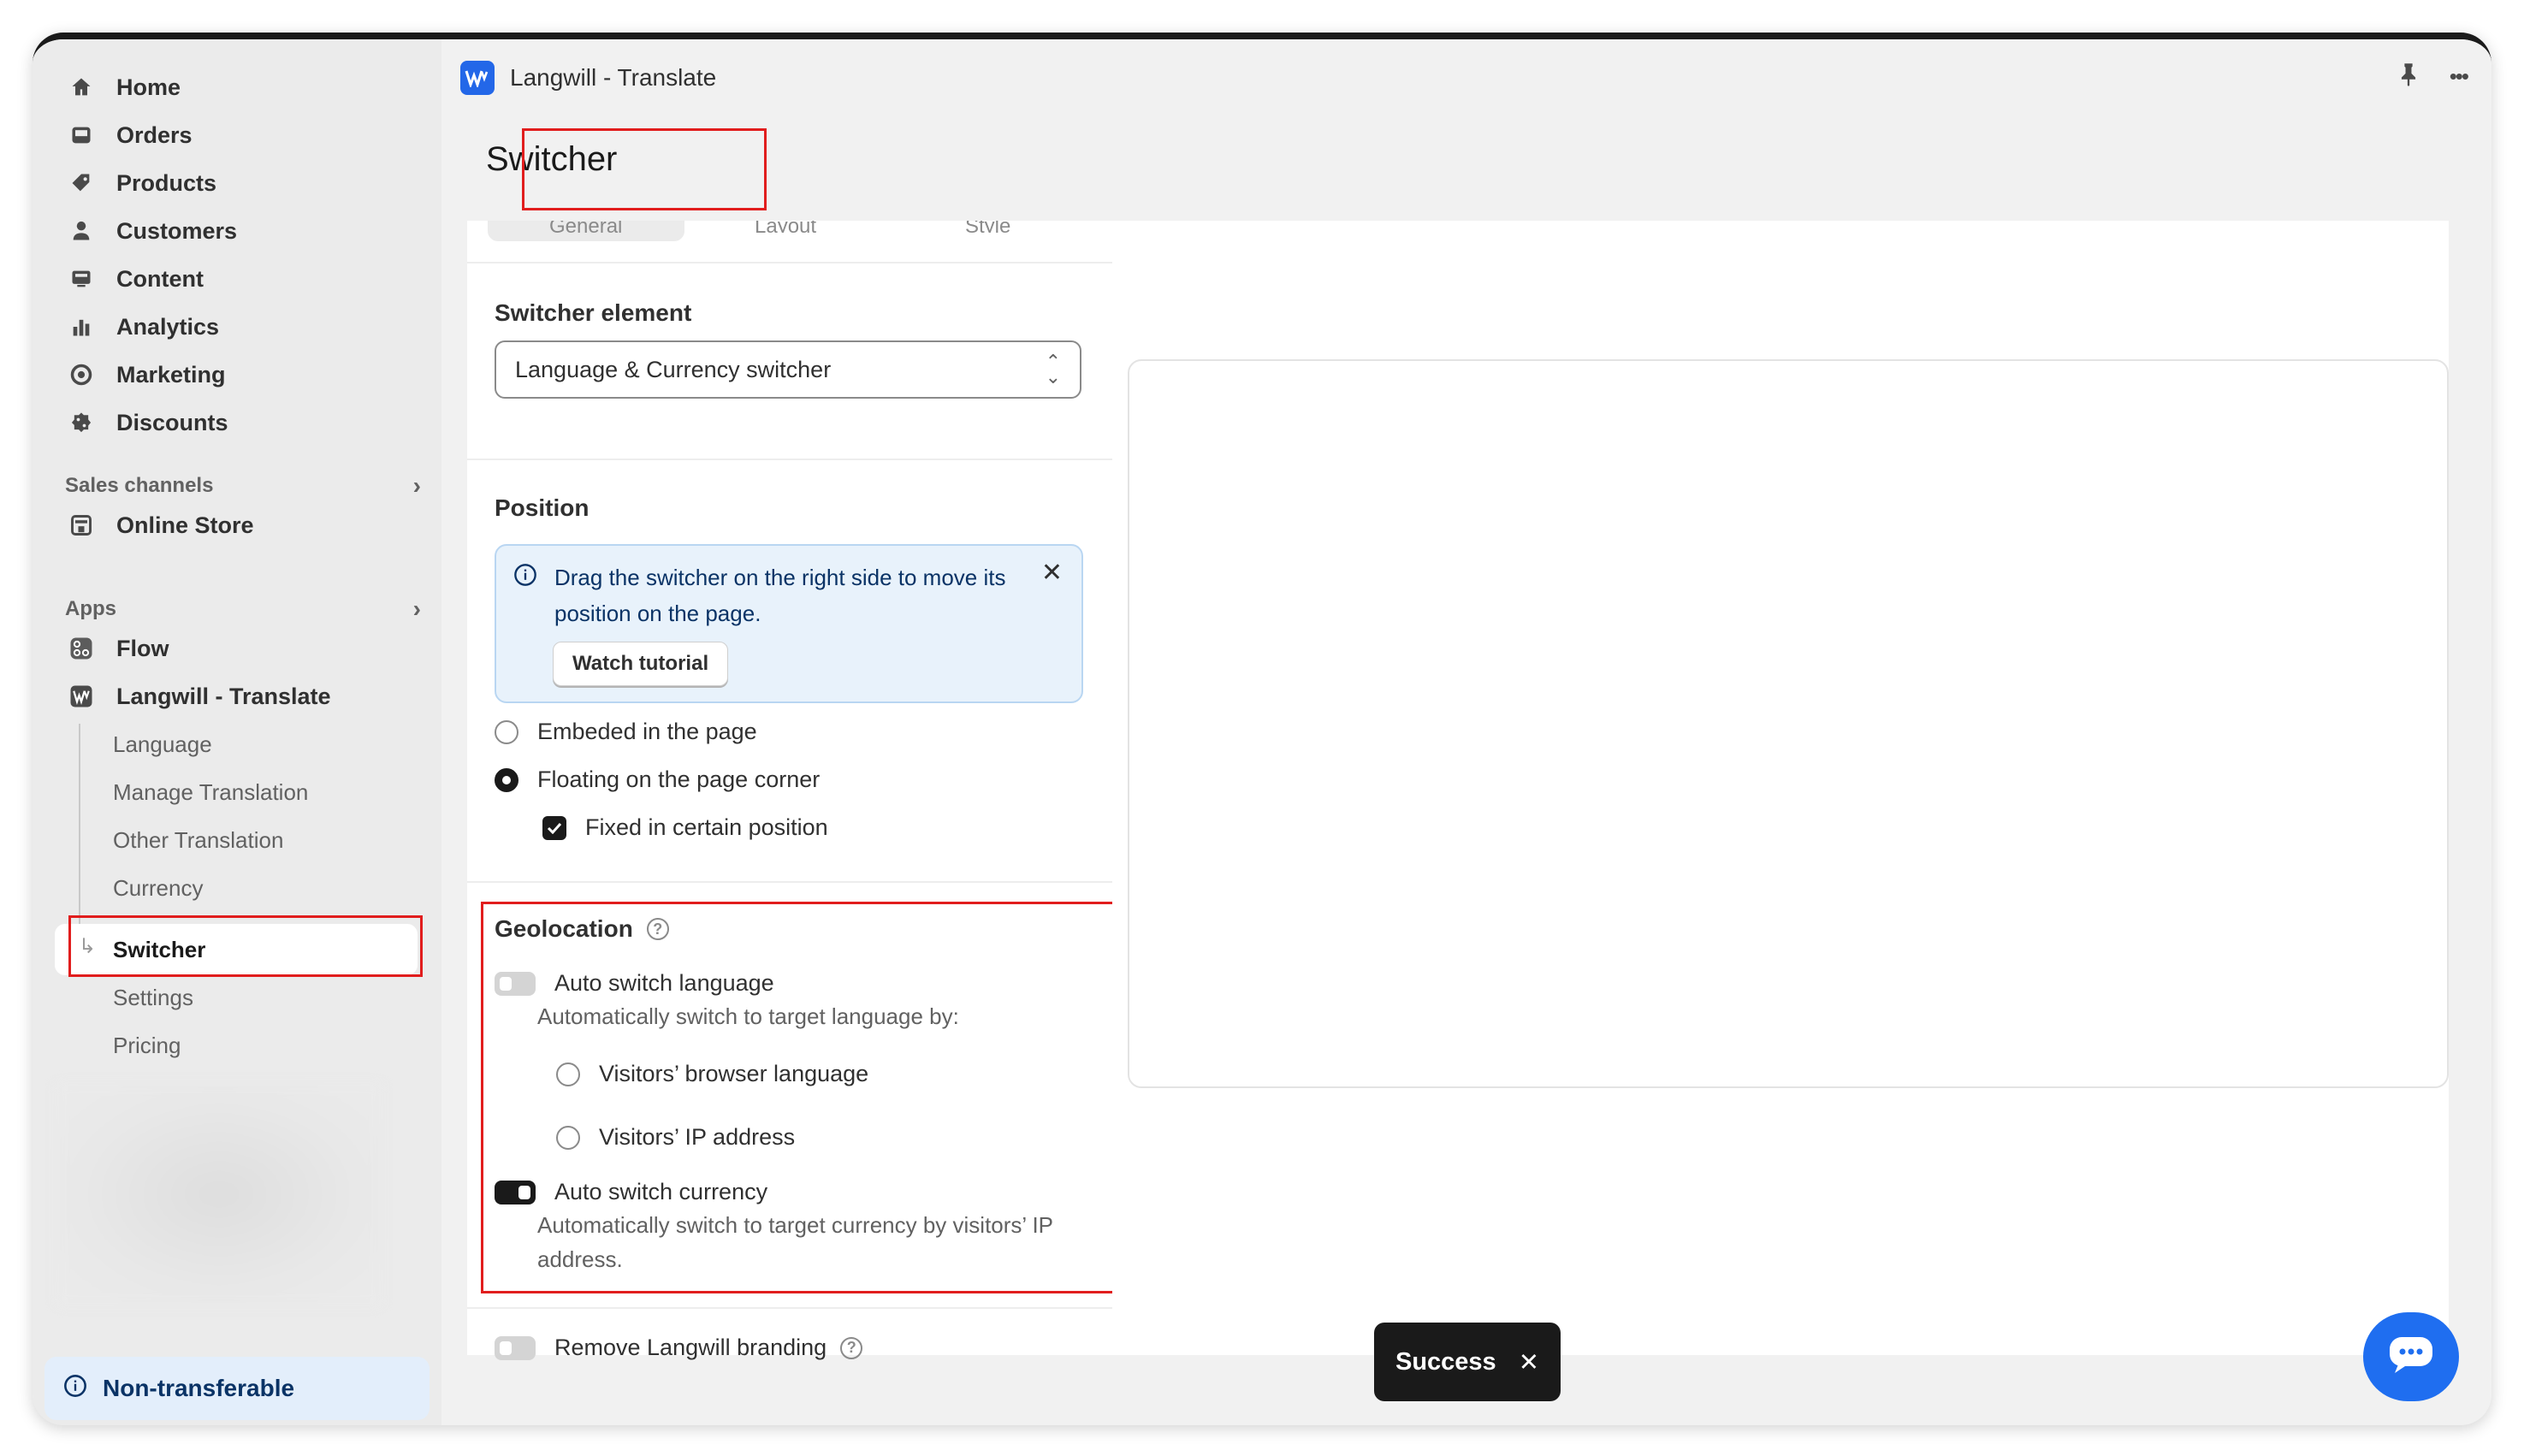  Describe the element at coordinates (81, 183) in the screenshot. I see `tag-icon` at that location.